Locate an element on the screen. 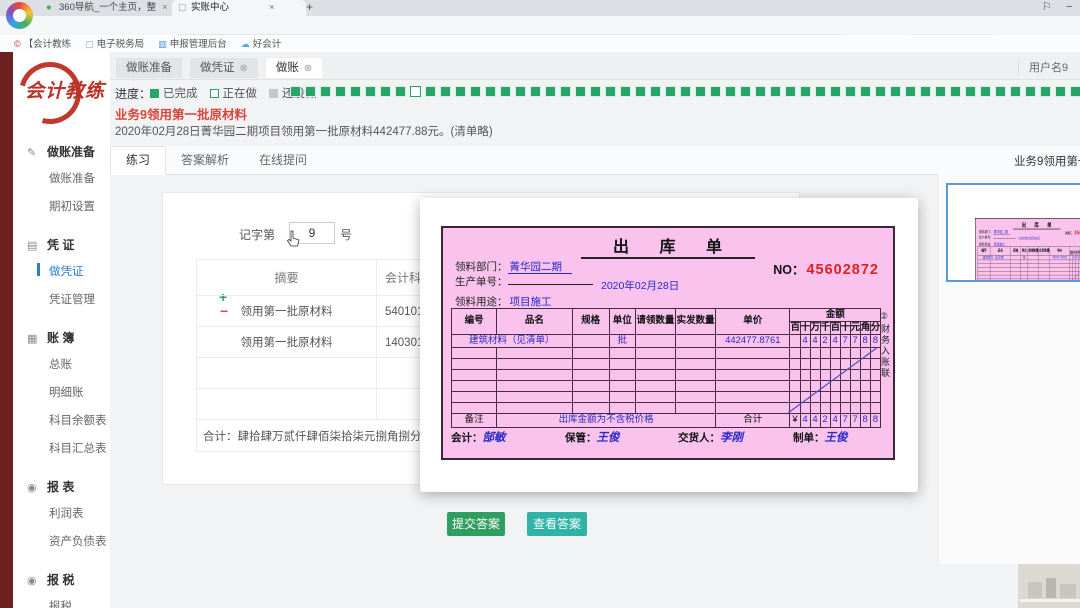 The width and height of the screenshot is (1080, 608). sidebar-item-做账准备: 做账准备 is located at coordinates (61, 178).